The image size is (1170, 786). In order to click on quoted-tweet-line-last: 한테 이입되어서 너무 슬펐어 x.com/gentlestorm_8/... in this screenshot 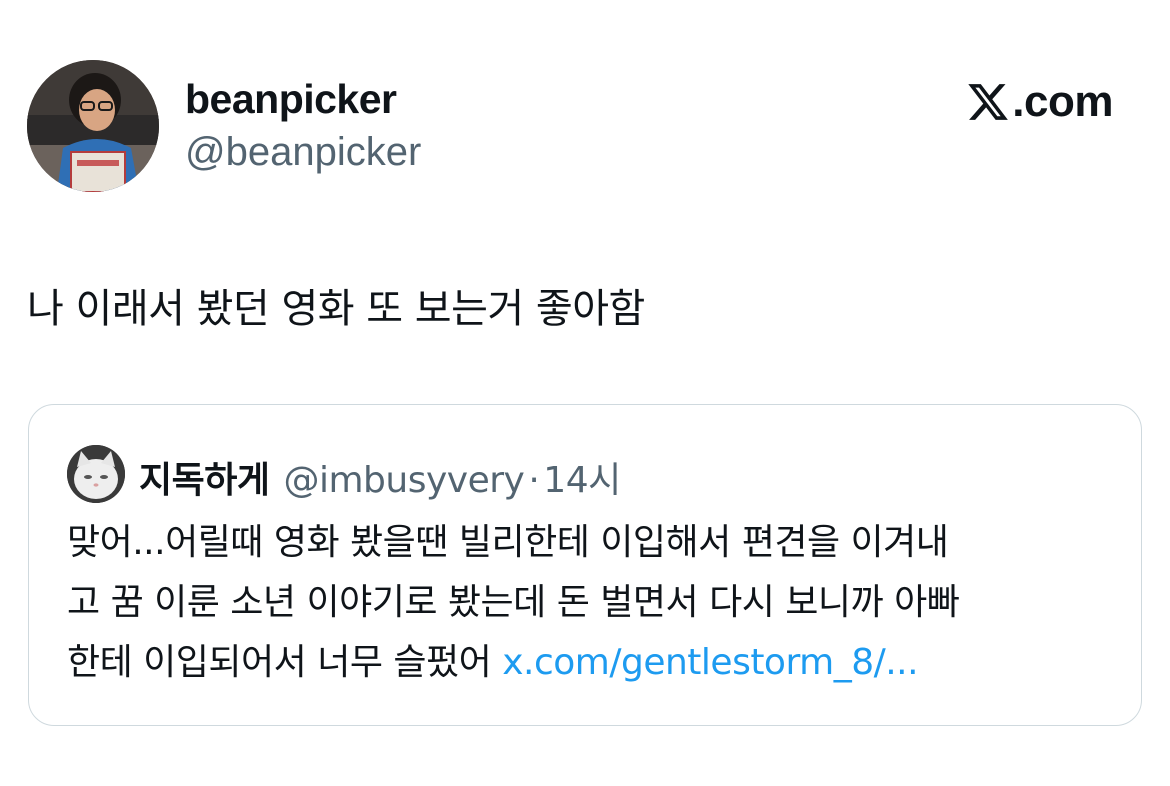, I will do `click(592, 663)`.